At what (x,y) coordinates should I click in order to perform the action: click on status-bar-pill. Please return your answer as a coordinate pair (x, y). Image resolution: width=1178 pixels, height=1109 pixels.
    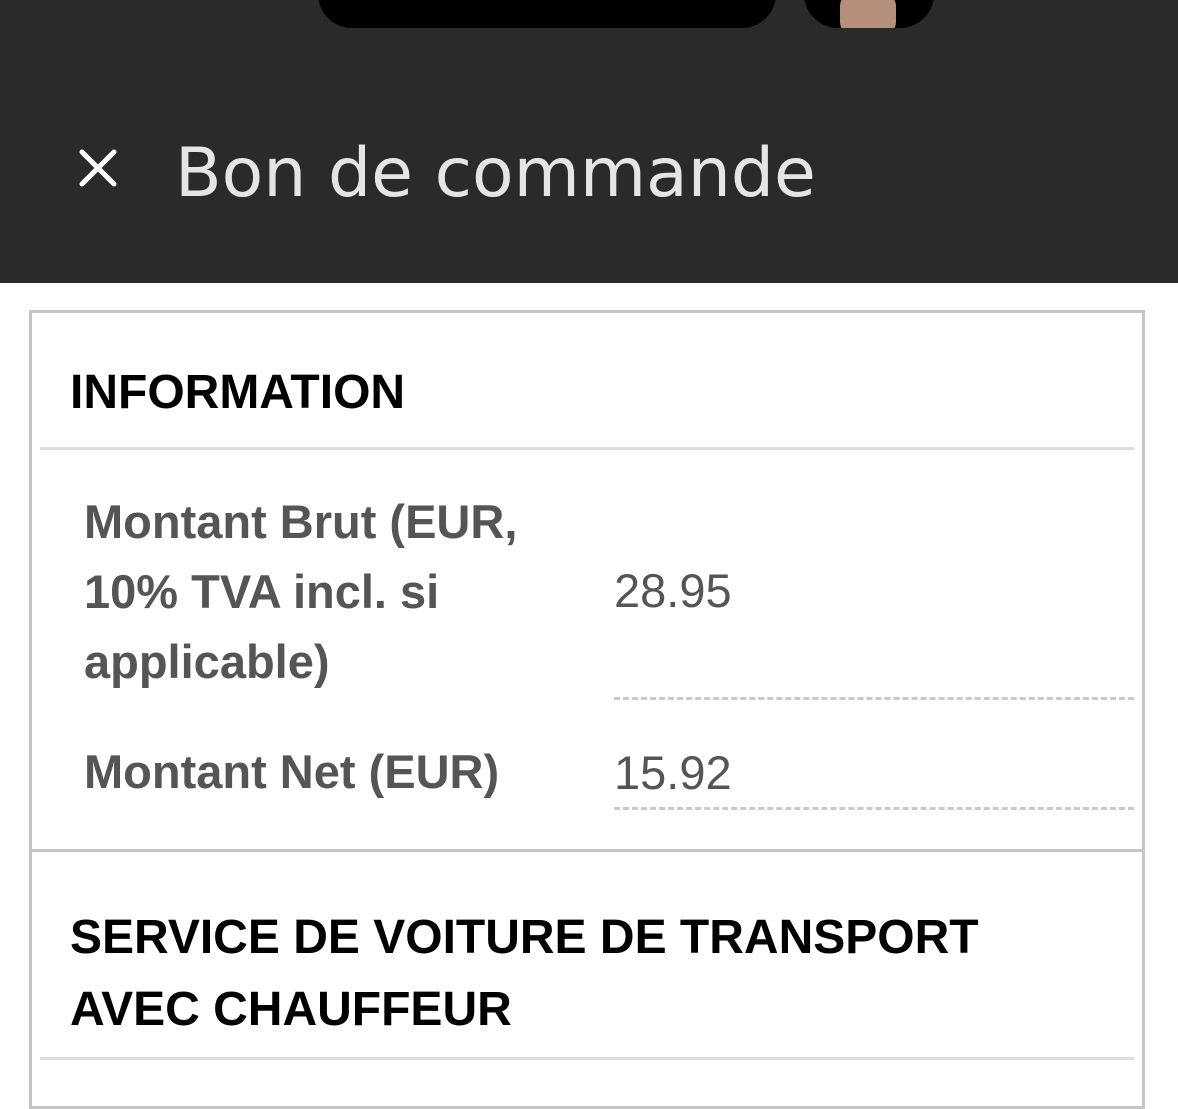
    Looking at the image, I should click on (547, 14).